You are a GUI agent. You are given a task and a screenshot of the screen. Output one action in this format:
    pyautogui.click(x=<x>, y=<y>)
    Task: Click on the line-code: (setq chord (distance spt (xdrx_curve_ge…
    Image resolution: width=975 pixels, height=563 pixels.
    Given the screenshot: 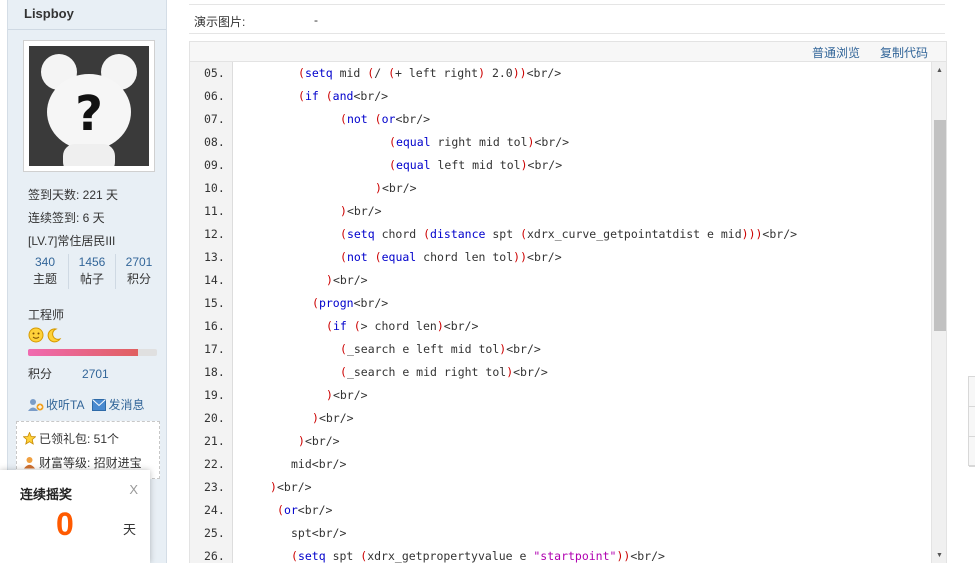 What is the action you would take?
    pyautogui.click(x=569, y=234)
    